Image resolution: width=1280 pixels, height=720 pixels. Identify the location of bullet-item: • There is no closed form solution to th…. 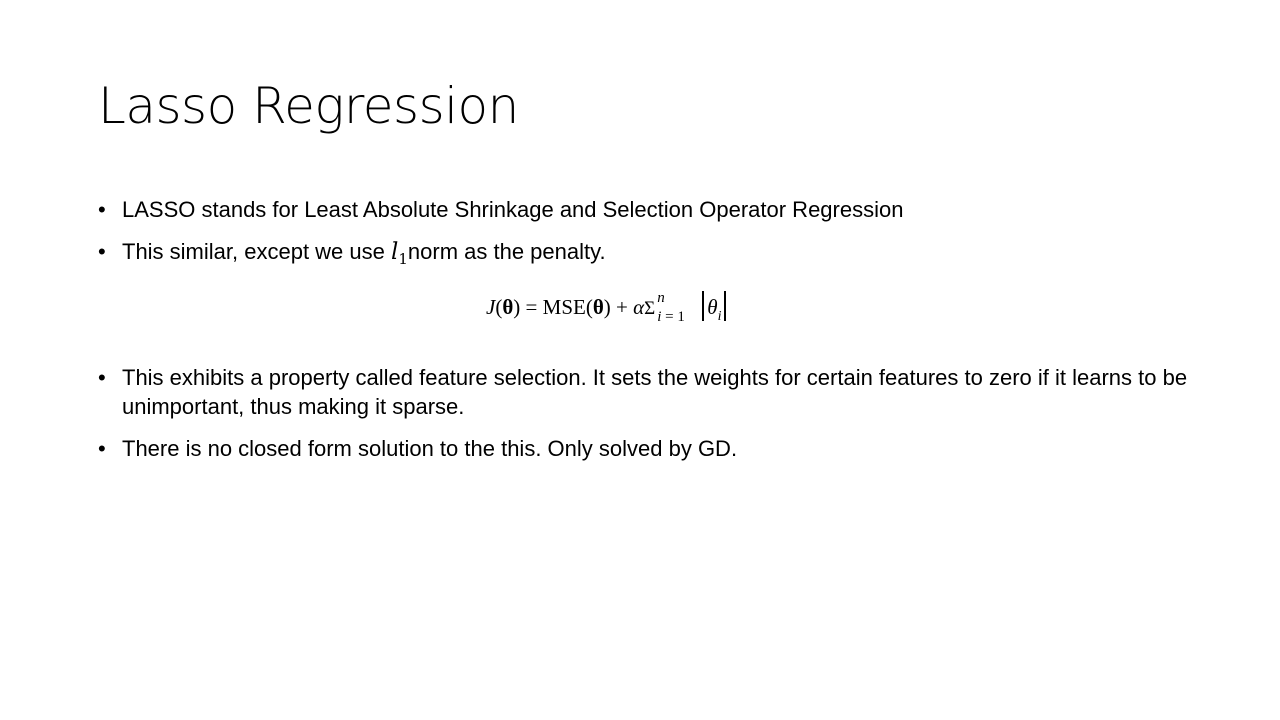
(648, 448).